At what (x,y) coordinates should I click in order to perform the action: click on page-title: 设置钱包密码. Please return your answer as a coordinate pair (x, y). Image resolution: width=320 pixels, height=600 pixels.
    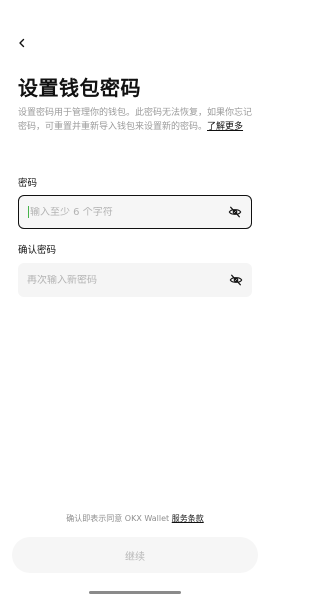
    Looking at the image, I should click on (79, 88).